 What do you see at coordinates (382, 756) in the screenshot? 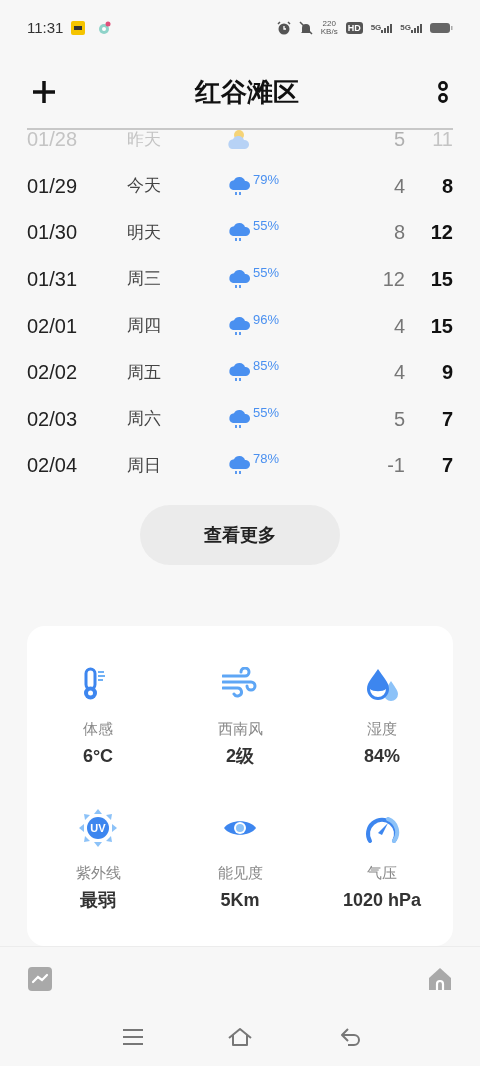
I see `detail-value: 84%` at bounding box center [382, 756].